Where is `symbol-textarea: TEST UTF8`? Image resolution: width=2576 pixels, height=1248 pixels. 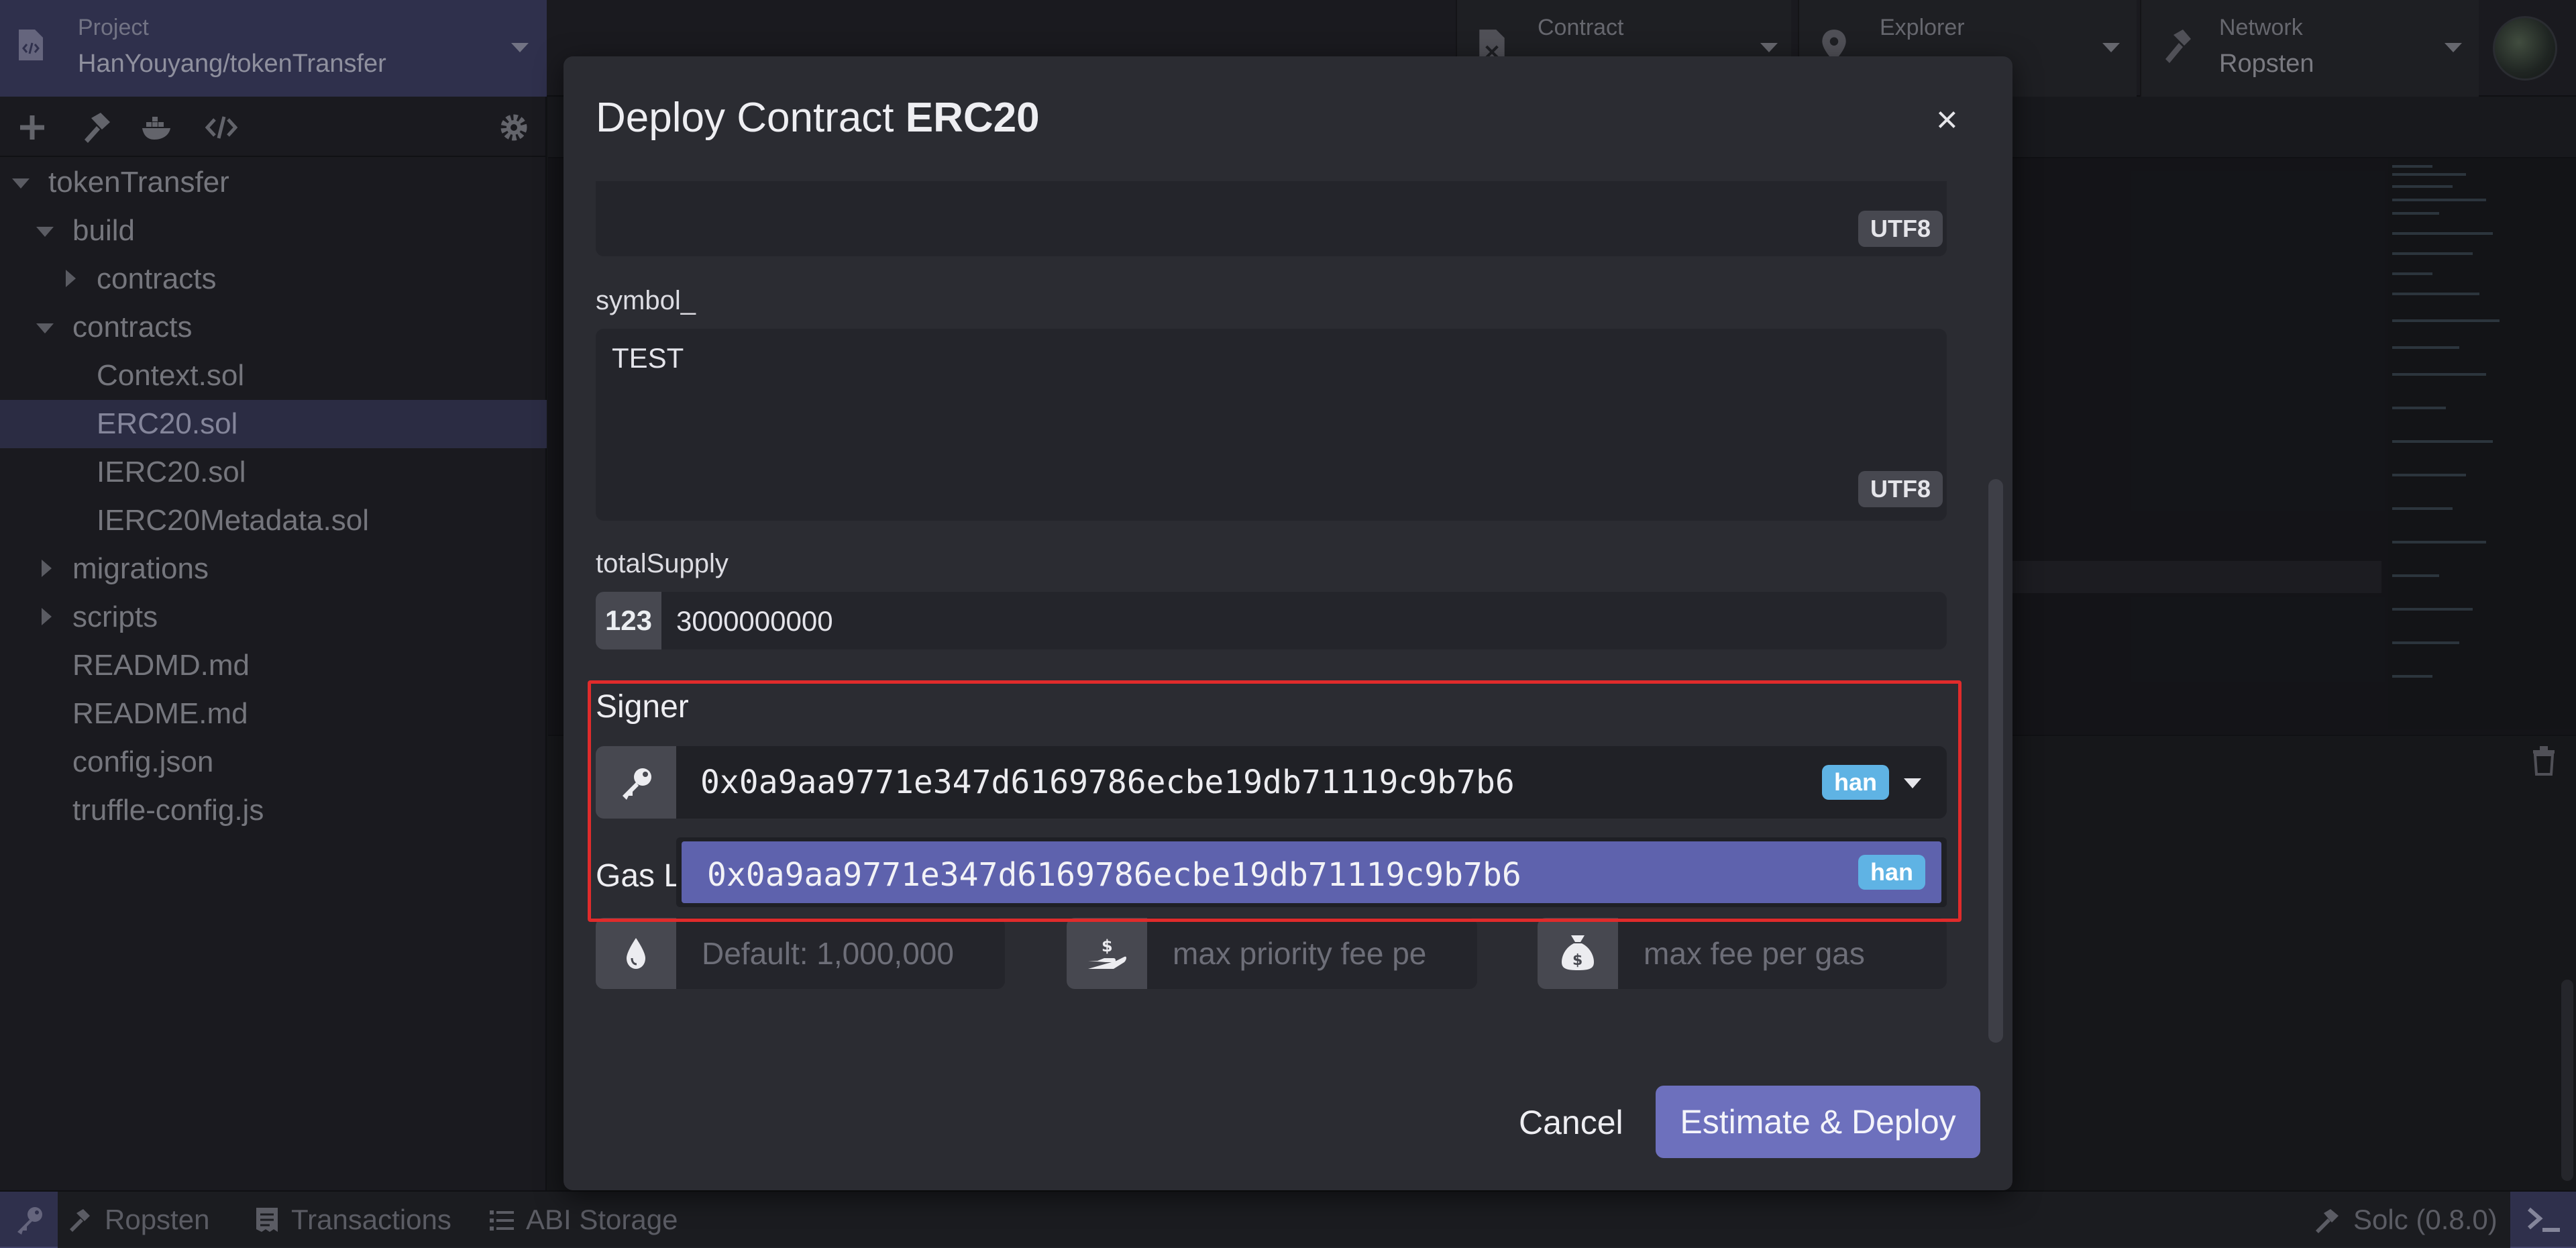
symbol-textarea: TEST UTF8 is located at coordinates (1271, 425).